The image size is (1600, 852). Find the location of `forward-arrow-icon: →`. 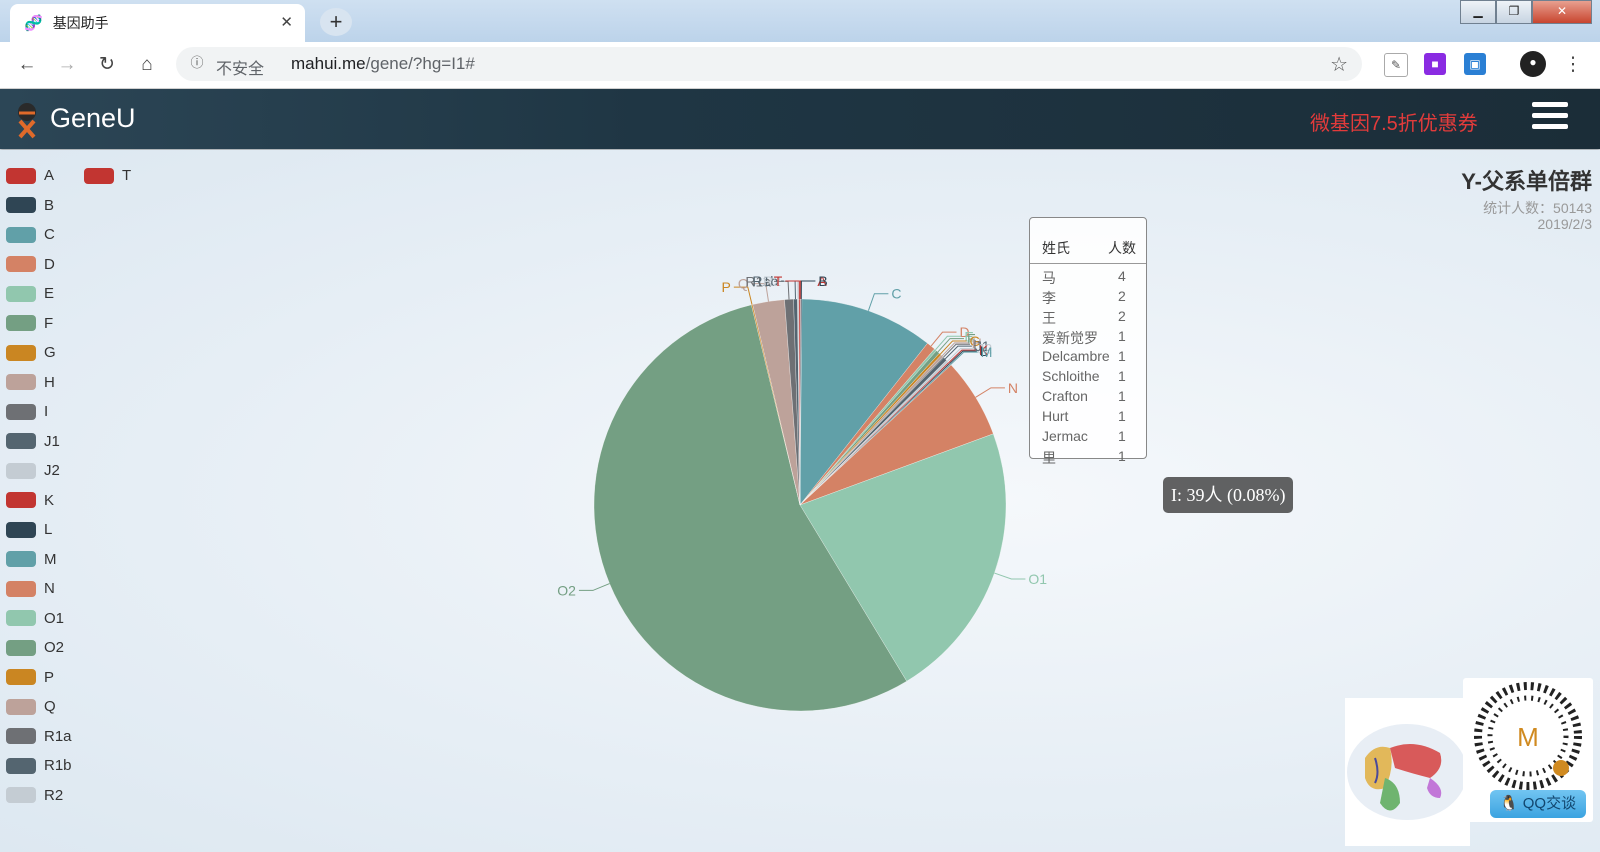

forward-arrow-icon: → is located at coordinates (67, 65).